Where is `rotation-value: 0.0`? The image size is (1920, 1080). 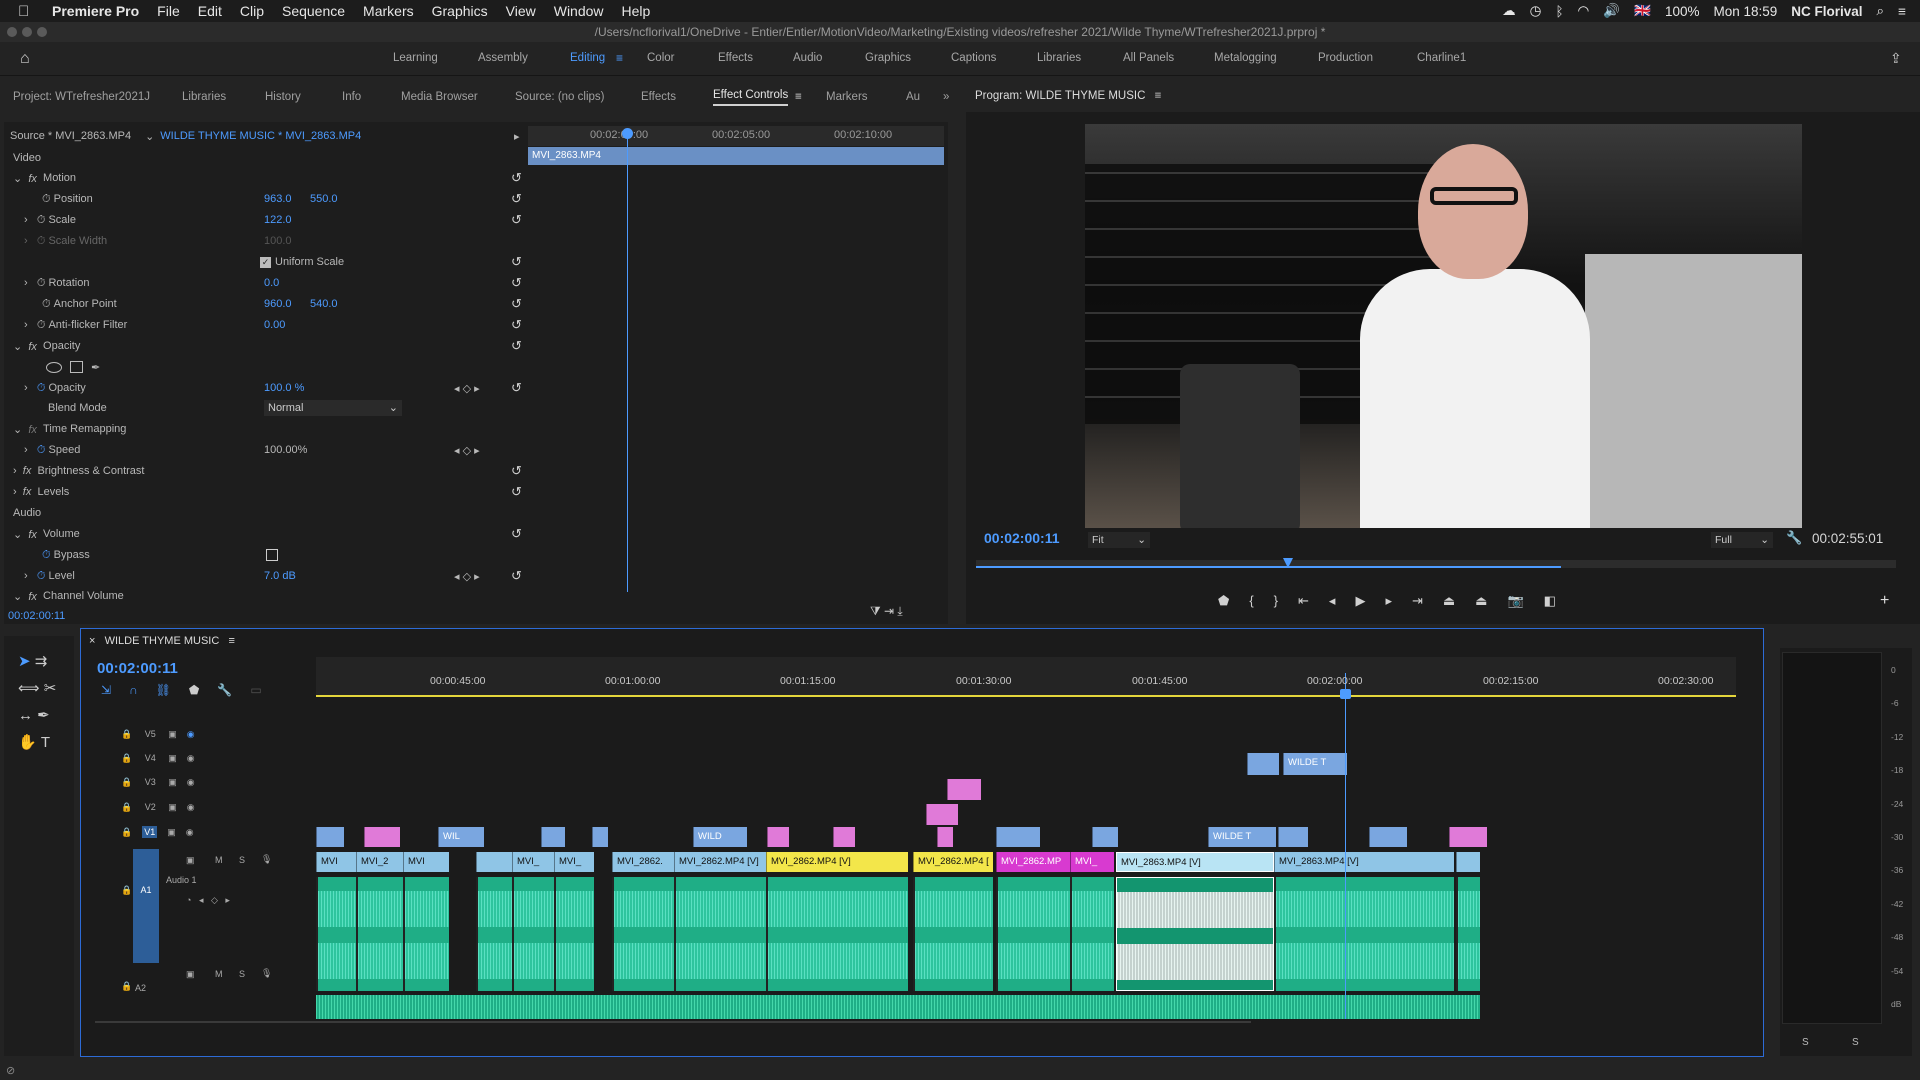 rotation-value: 0.0 is located at coordinates (271, 283).